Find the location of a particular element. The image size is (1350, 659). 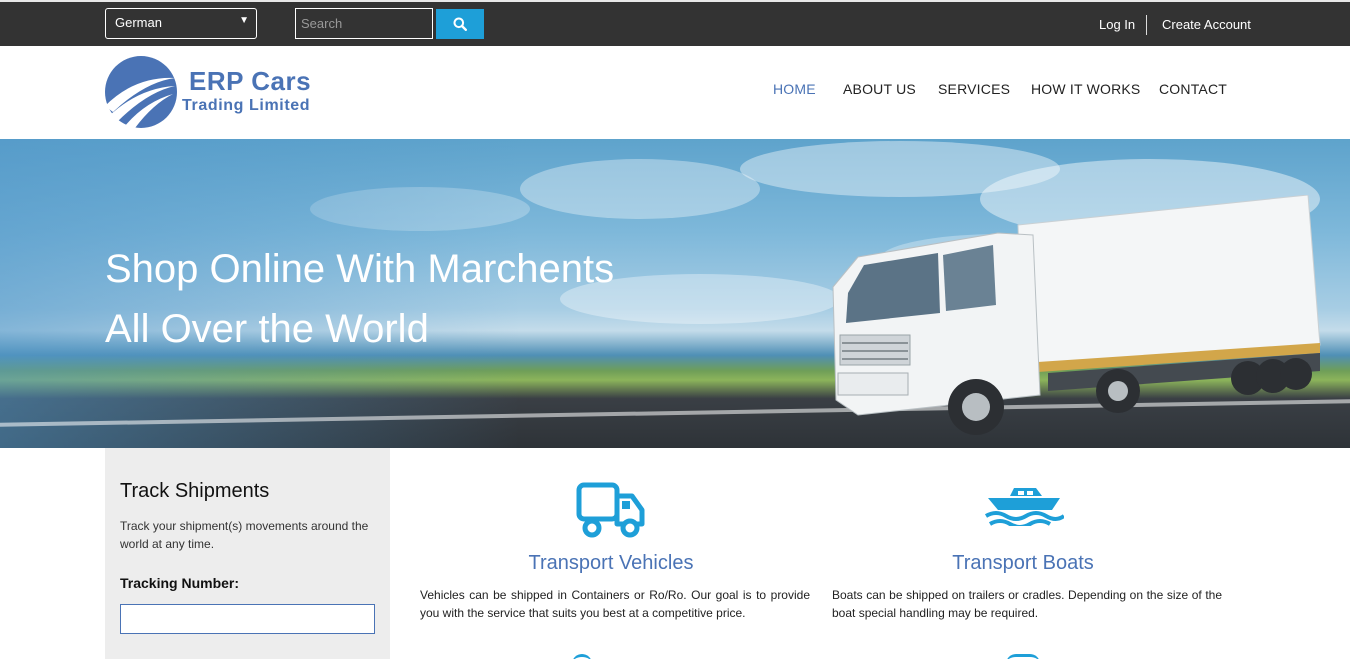

truck-image is located at coordinates (1076, 315).